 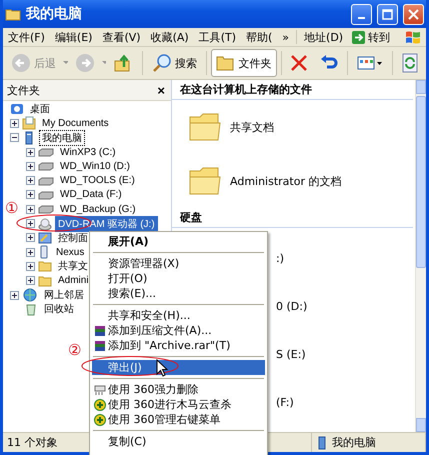 I want to click on maximize-button, so click(x=387, y=14).